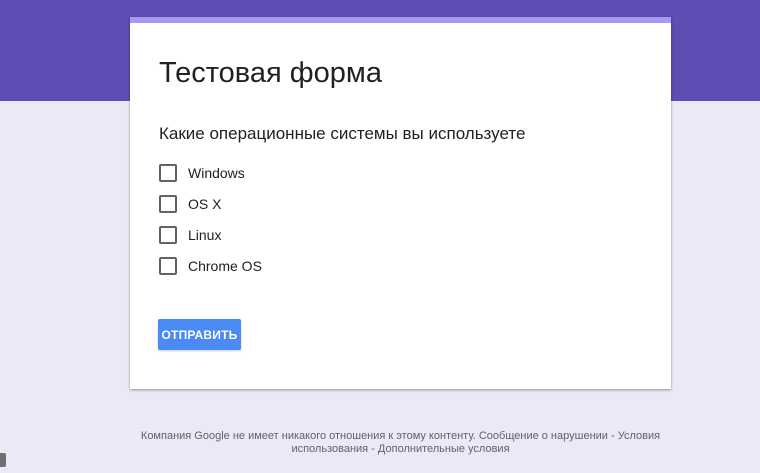  What do you see at coordinates (168, 234) in the screenshot?
I see `checkbox-linux` at bounding box center [168, 234].